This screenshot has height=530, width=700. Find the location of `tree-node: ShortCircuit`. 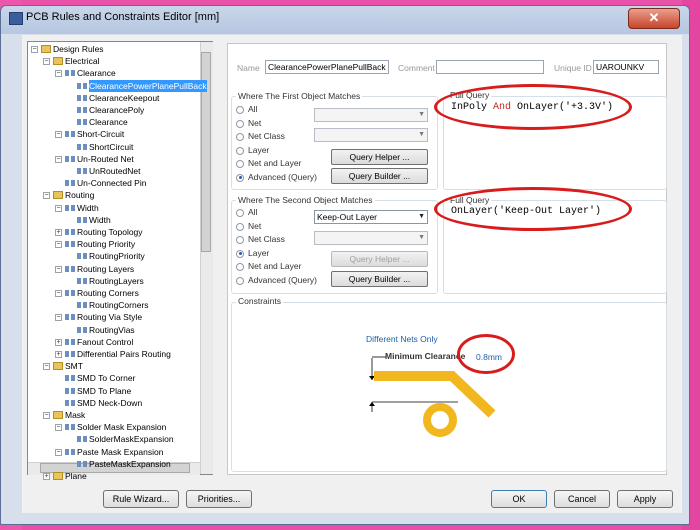

tree-node: ShortCircuit is located at coordinates (111, 147).